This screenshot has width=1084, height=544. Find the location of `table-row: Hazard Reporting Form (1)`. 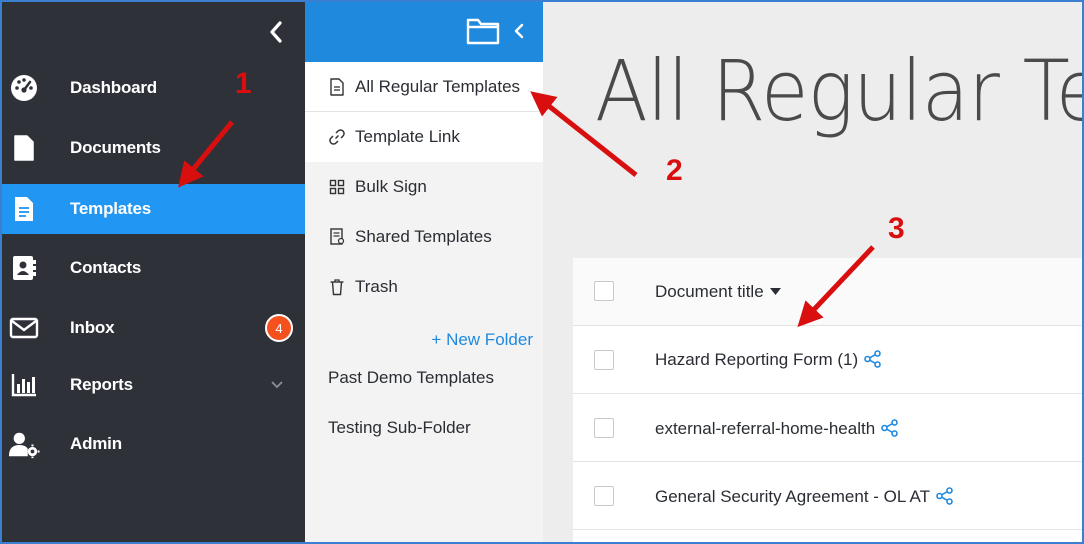

table-row: Hazard Reporting Form (1) is located at coordinates (828, 360).